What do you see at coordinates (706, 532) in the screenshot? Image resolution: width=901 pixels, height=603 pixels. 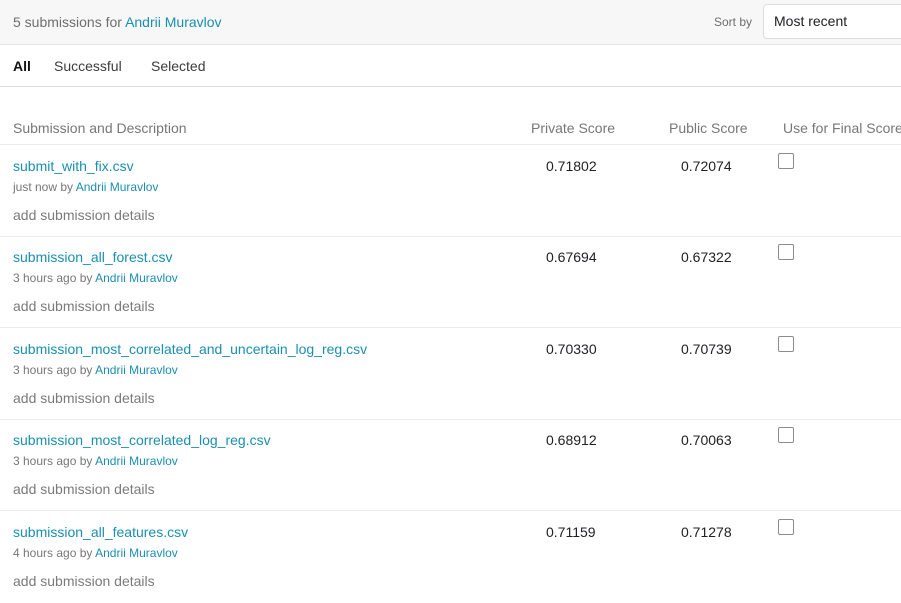 I see `public-score: 0.71278` at bounding box center [706, 532].